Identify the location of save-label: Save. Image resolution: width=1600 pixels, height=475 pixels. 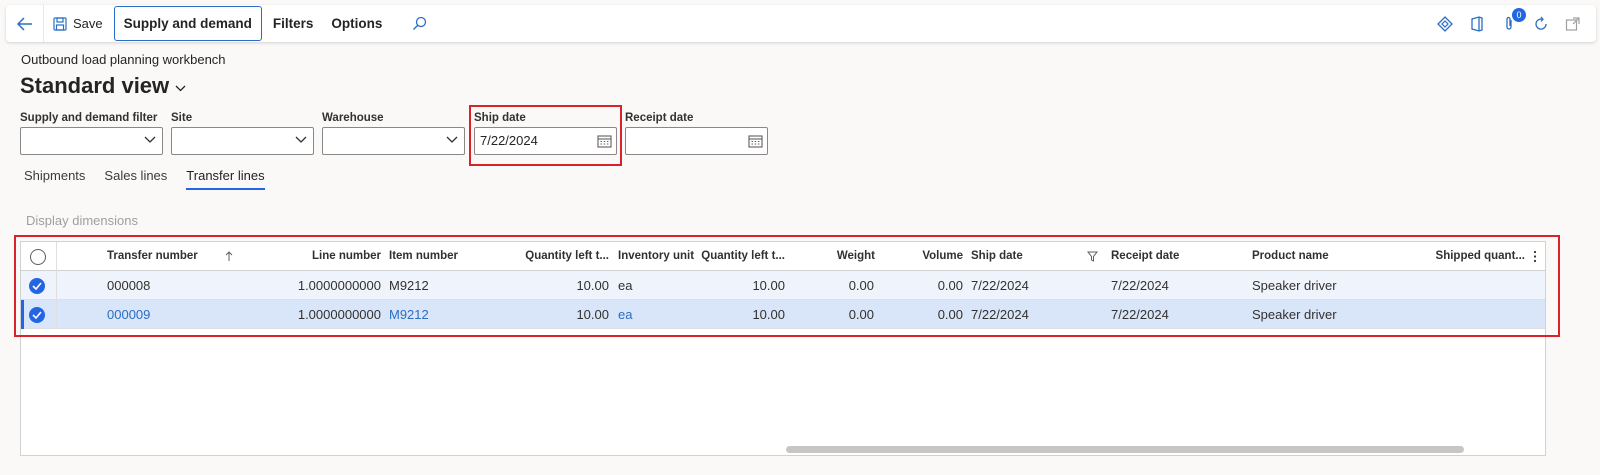
(88, 23).